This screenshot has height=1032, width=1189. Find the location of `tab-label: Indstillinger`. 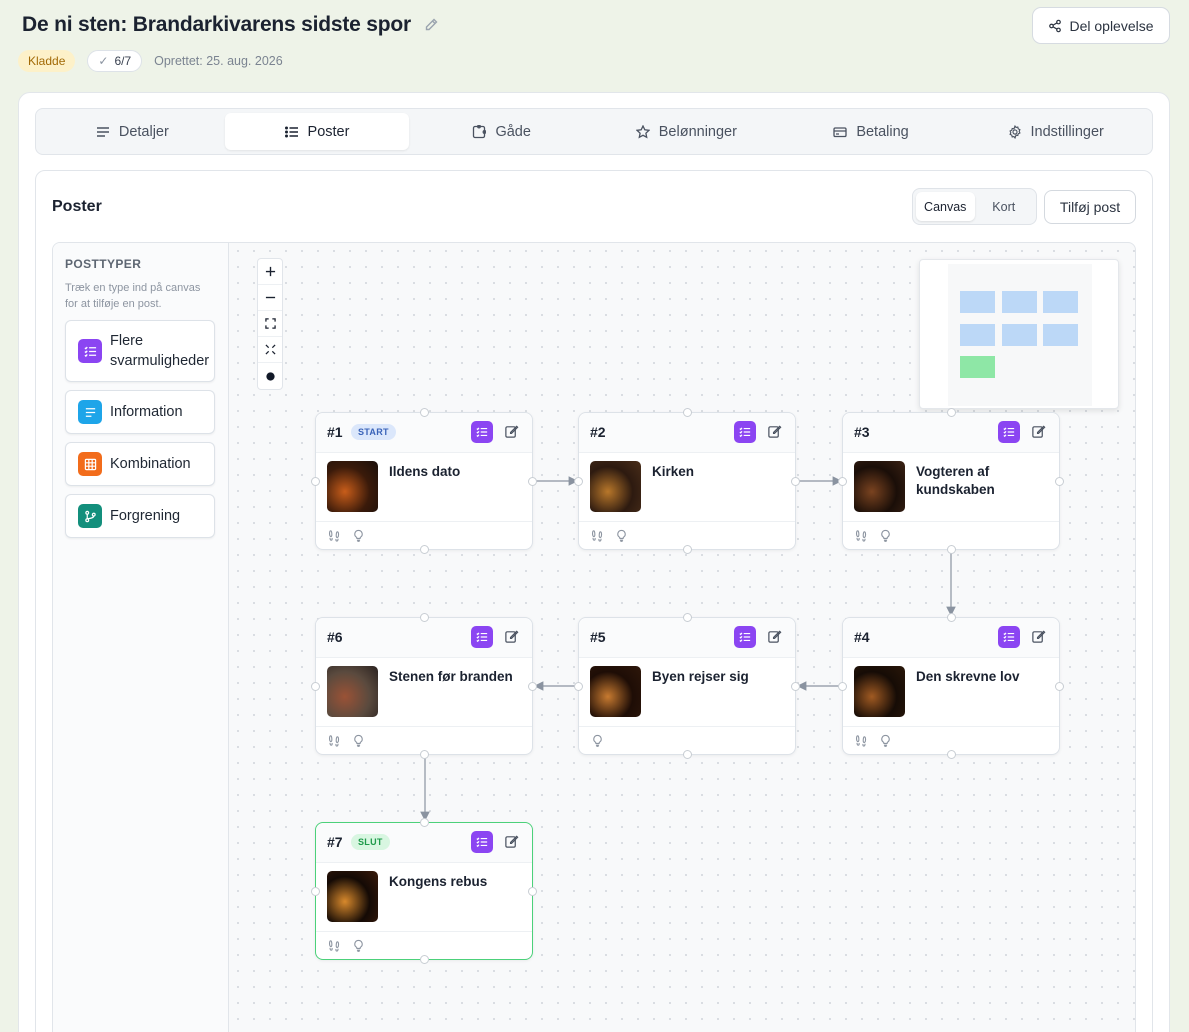

tab-label: Indstillinger is located at coordinates (1067, 131).